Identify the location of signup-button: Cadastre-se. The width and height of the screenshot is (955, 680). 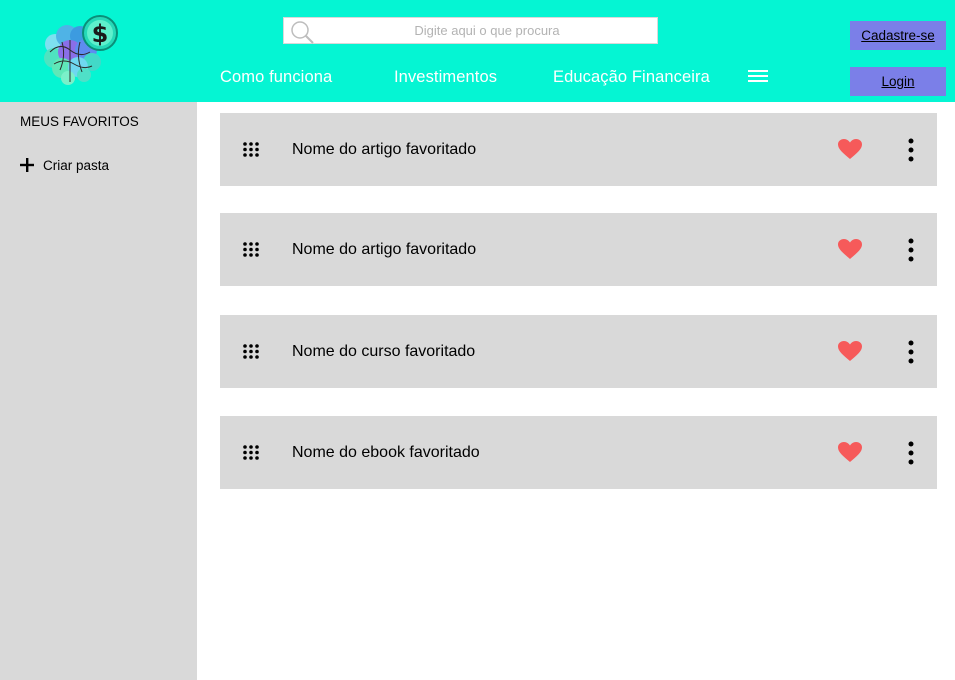
(898, 35).